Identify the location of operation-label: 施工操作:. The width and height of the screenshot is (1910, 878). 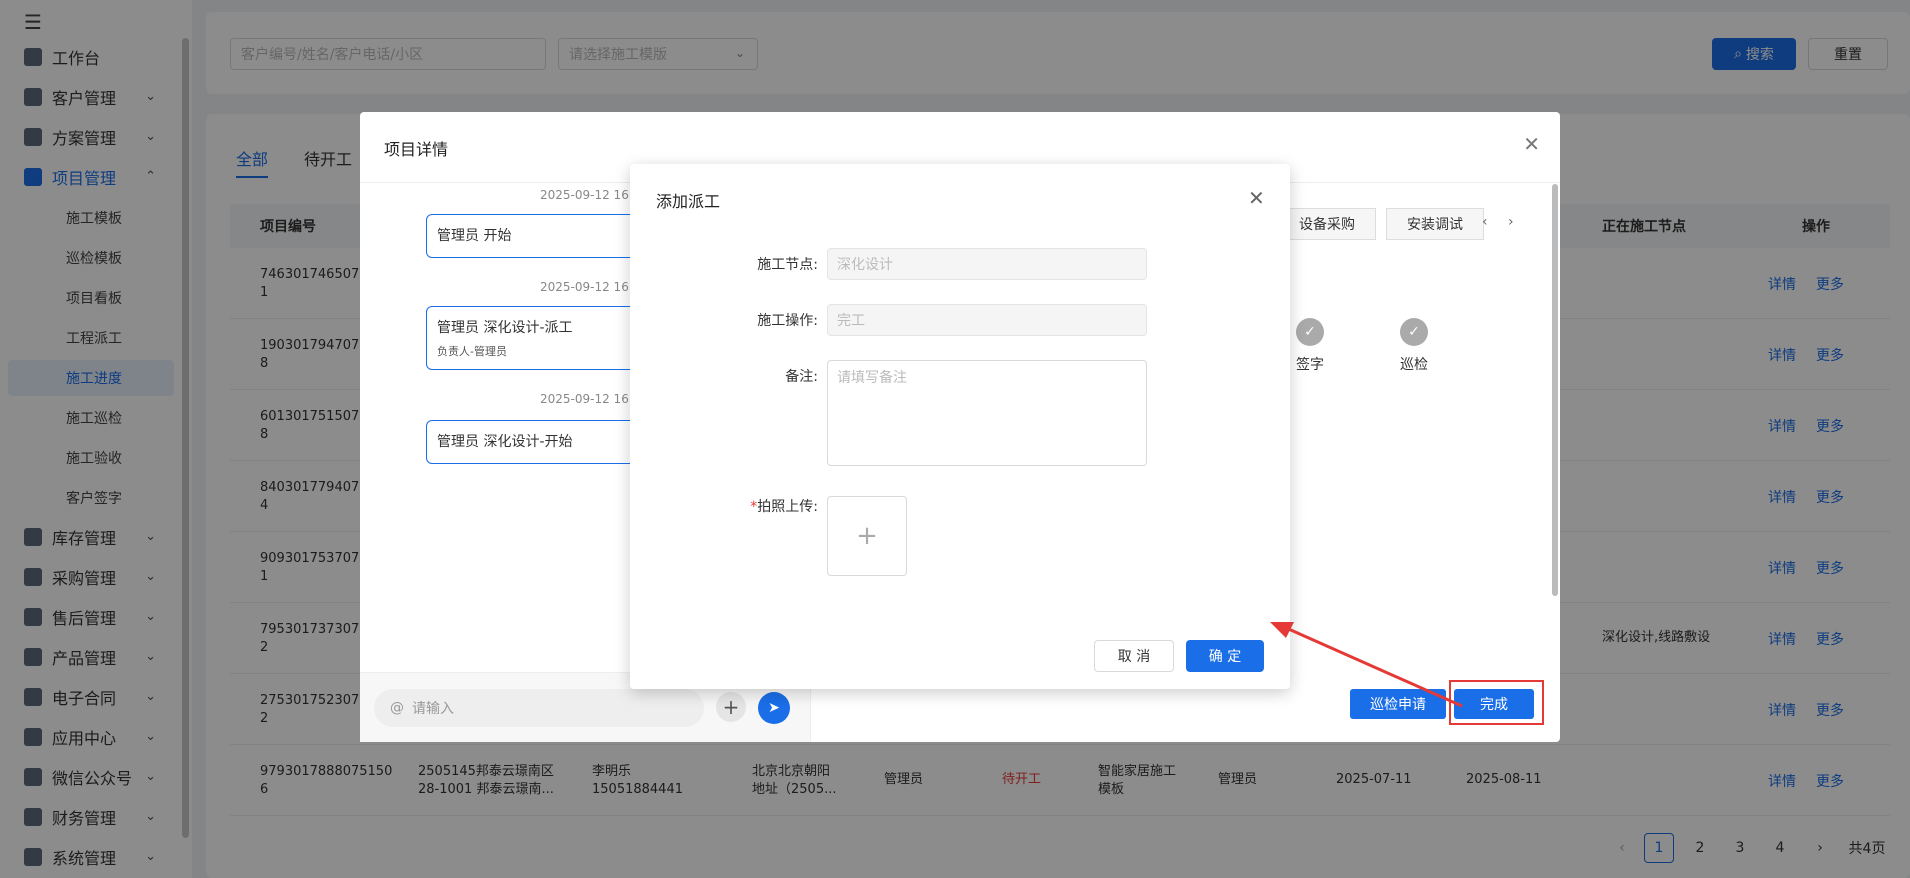
(787, 321).